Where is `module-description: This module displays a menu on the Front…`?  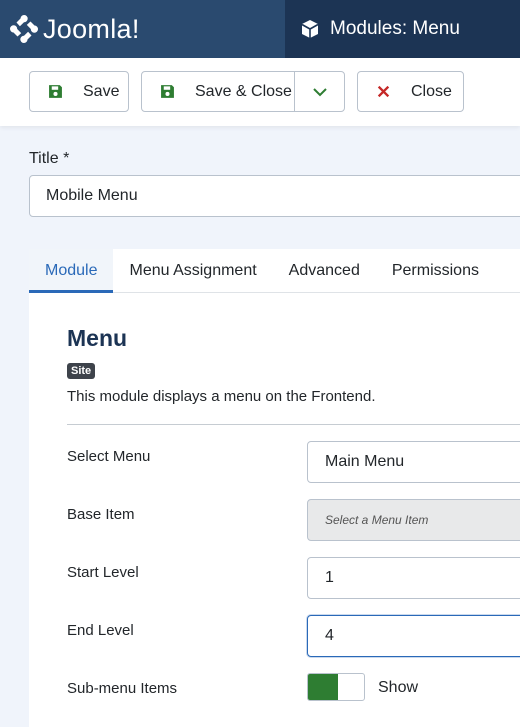
module-description: This module displays a menu on the Front… is located at coordinates (221, 396).